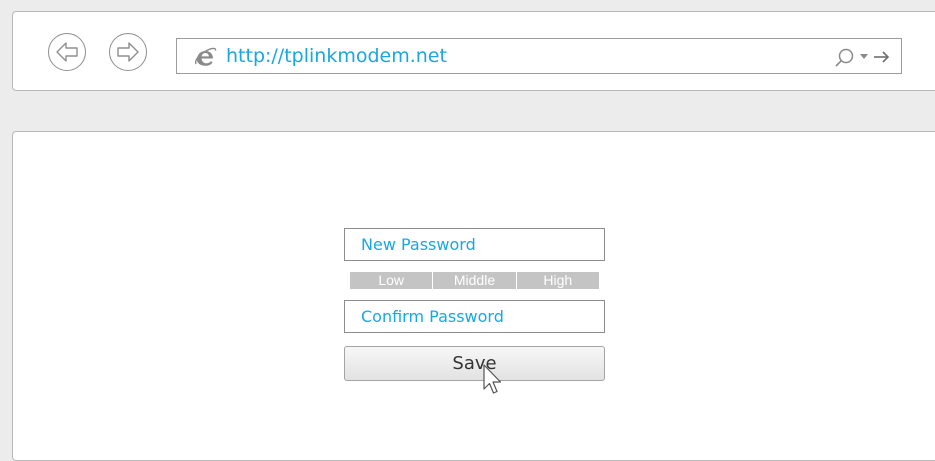 This screenshot has height=461, width=935. What do you see at coordinates (864, 57) in the screenshot?
I see `chevron-down-icon` at bounding box center [864, 57].